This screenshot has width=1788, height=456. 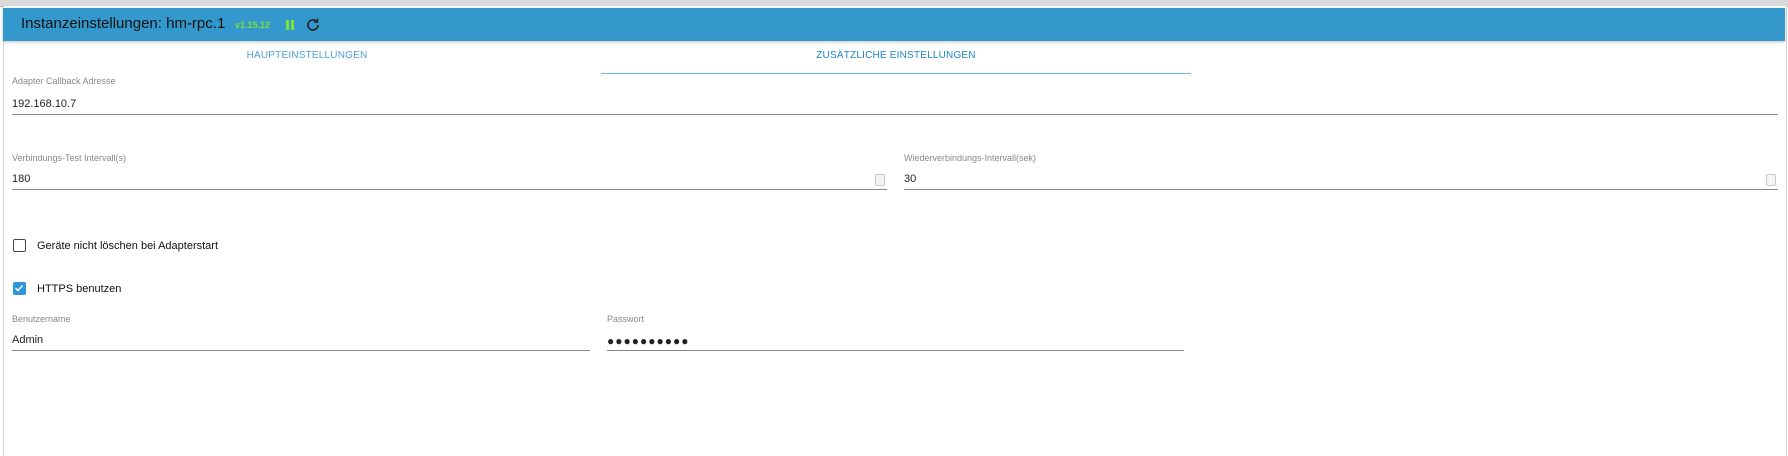 I want to click on use-https-checkbox, so click(x=19, y=288).